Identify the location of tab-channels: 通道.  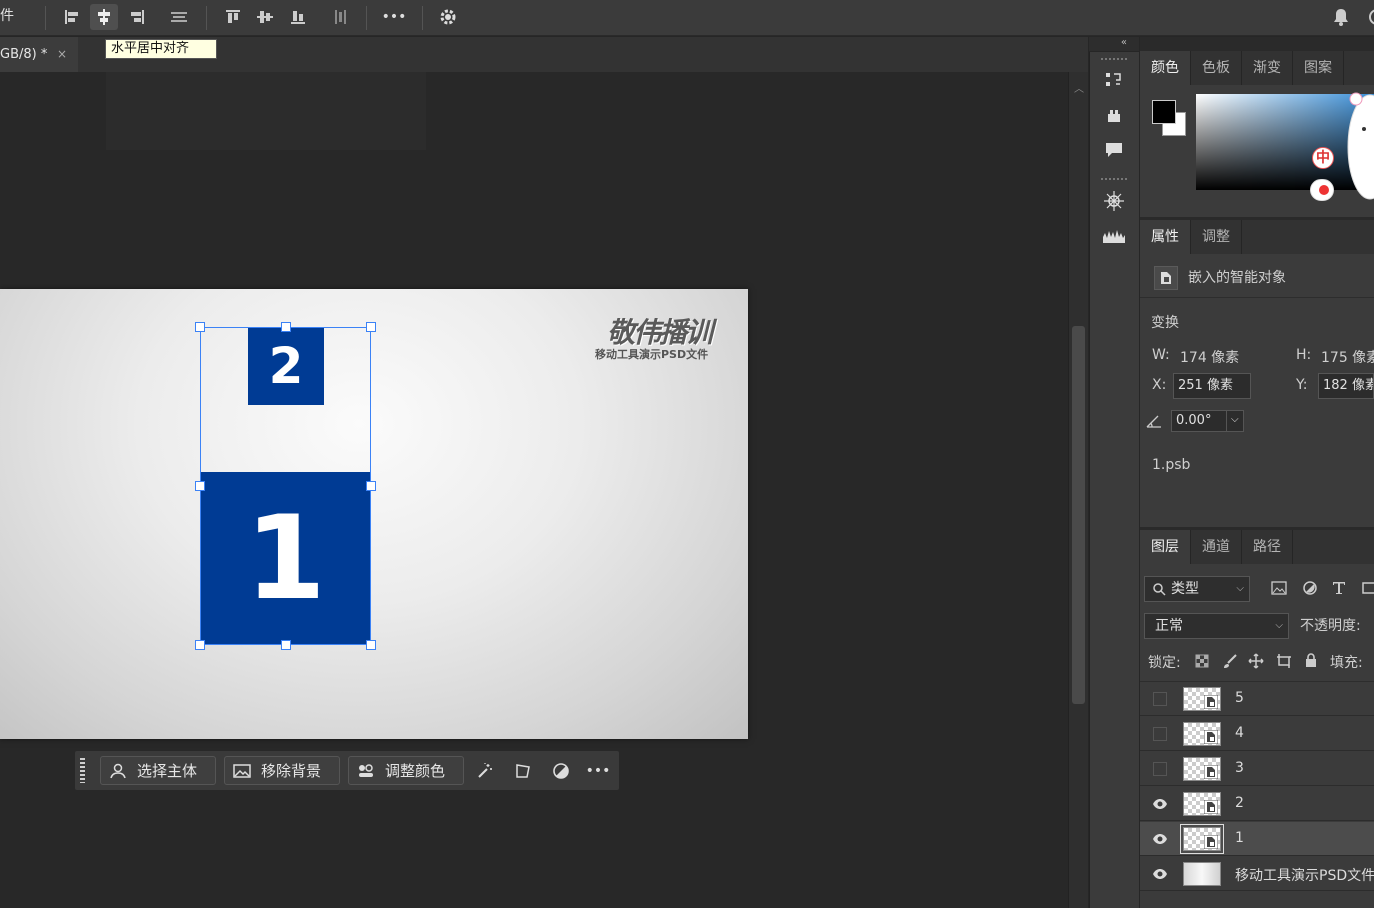
(1216, 547).